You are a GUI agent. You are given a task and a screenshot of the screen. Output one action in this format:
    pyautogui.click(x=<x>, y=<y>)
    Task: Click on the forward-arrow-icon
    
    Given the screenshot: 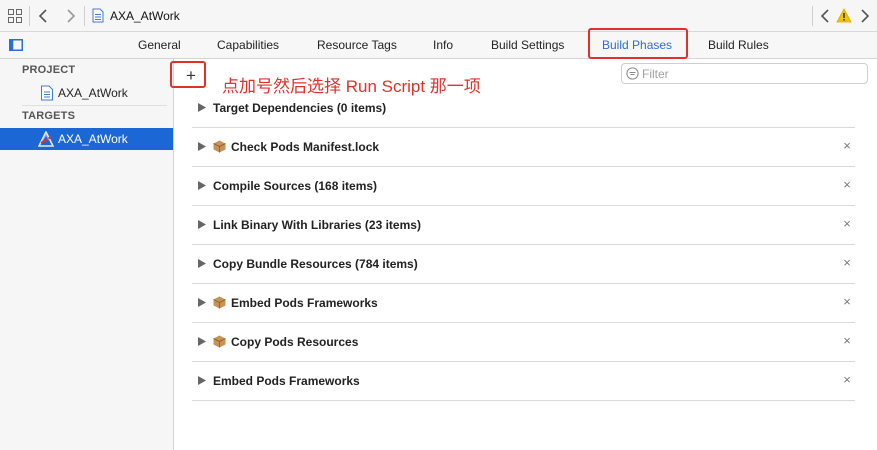 What is the action you would take?
    pyautogui.click(x=70, y=16)
    